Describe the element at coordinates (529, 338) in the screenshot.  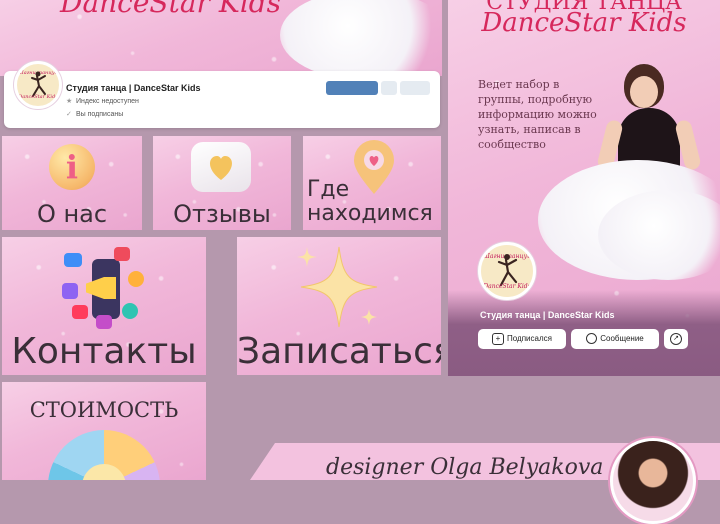
I see `subscribed-button-label: Подписался` at that location.